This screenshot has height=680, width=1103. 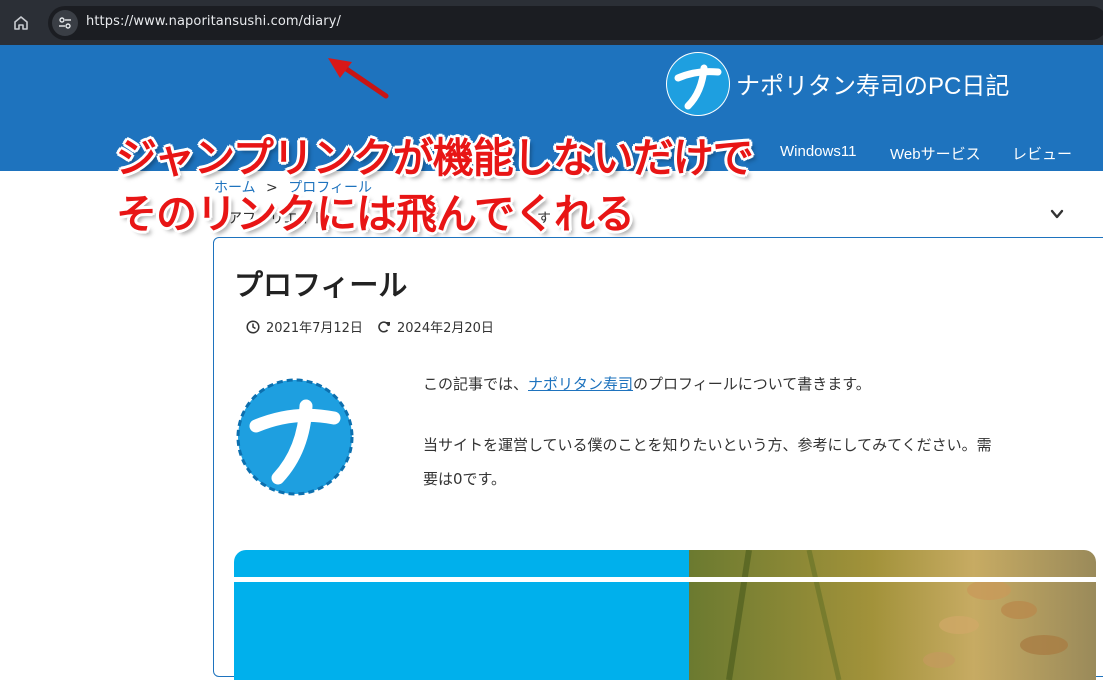 What do you see at coordinates (1042, 153) in the screenshot?
I see `nav-item-review: レビュー` at bounding box center [1042, 153].